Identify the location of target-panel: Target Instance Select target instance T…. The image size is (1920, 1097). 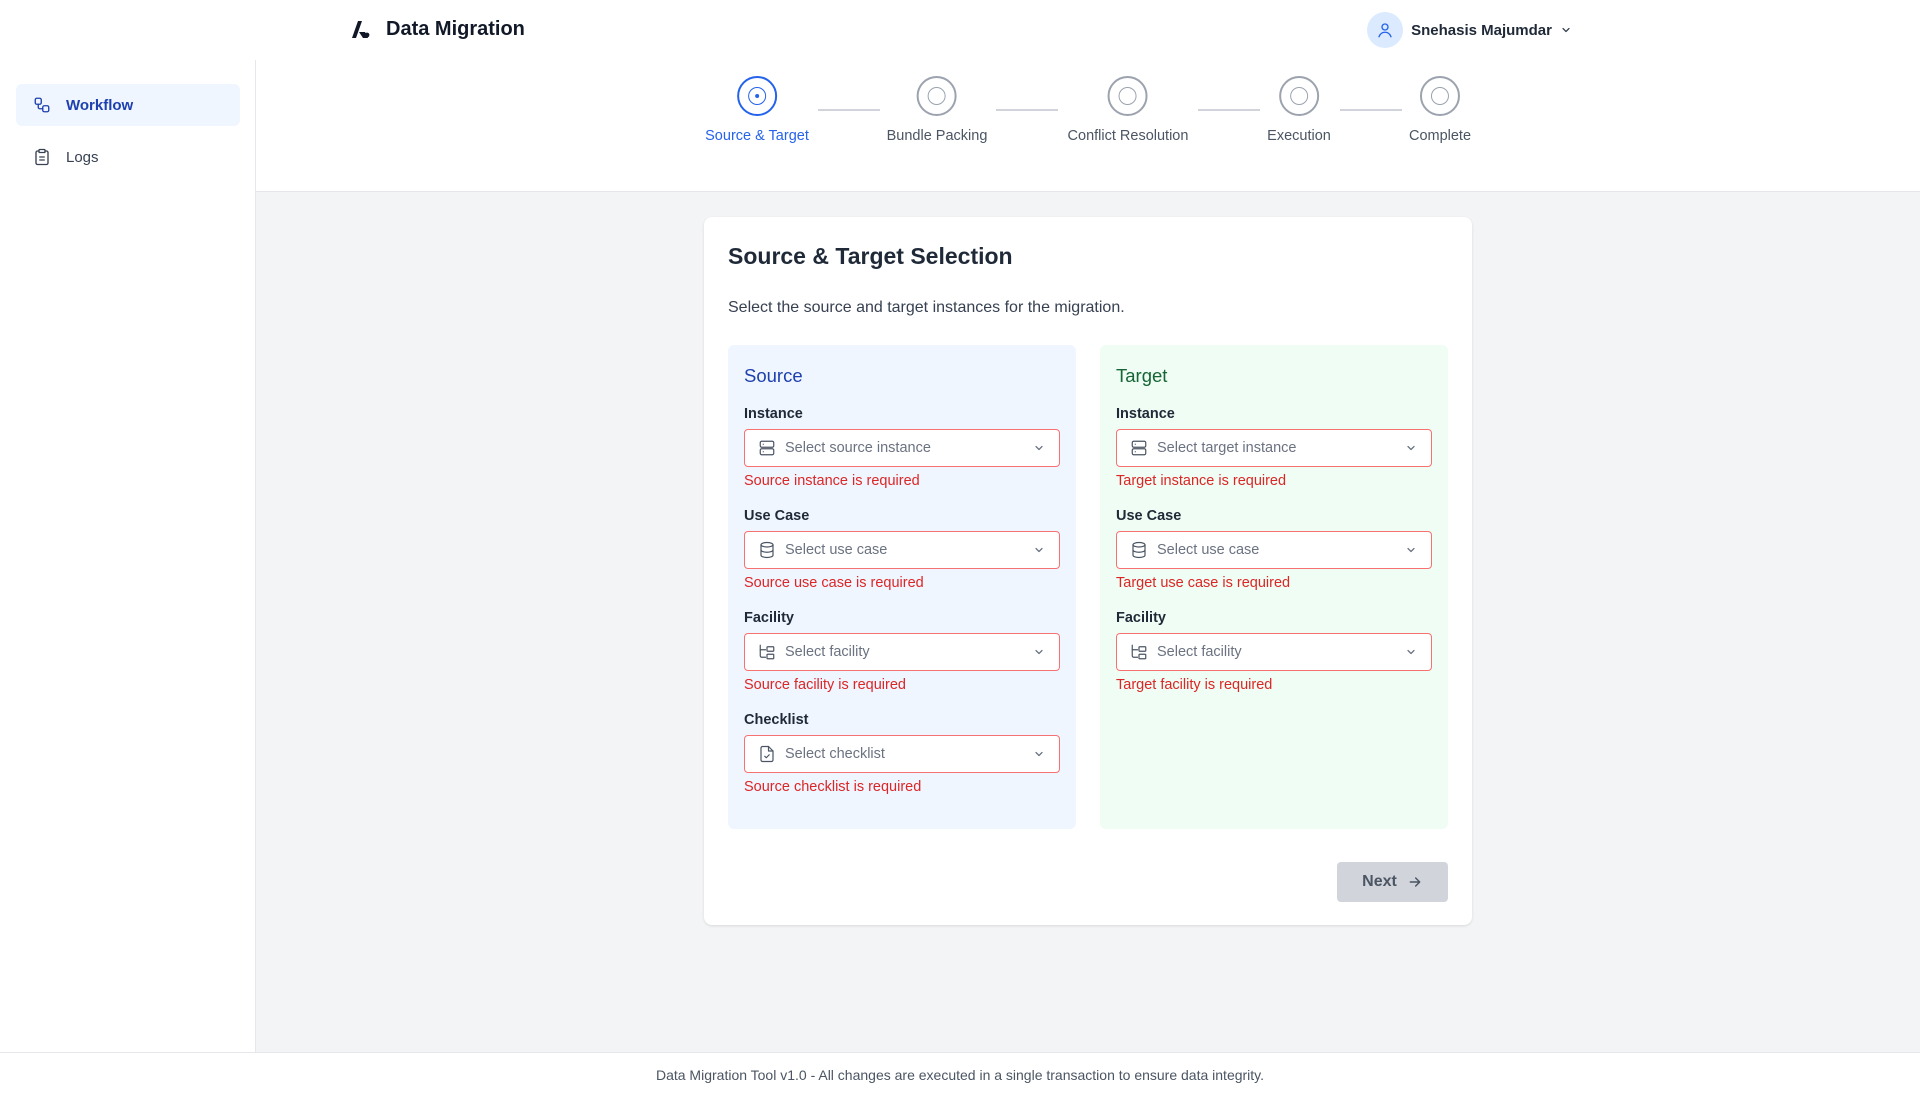
(1274, 587).